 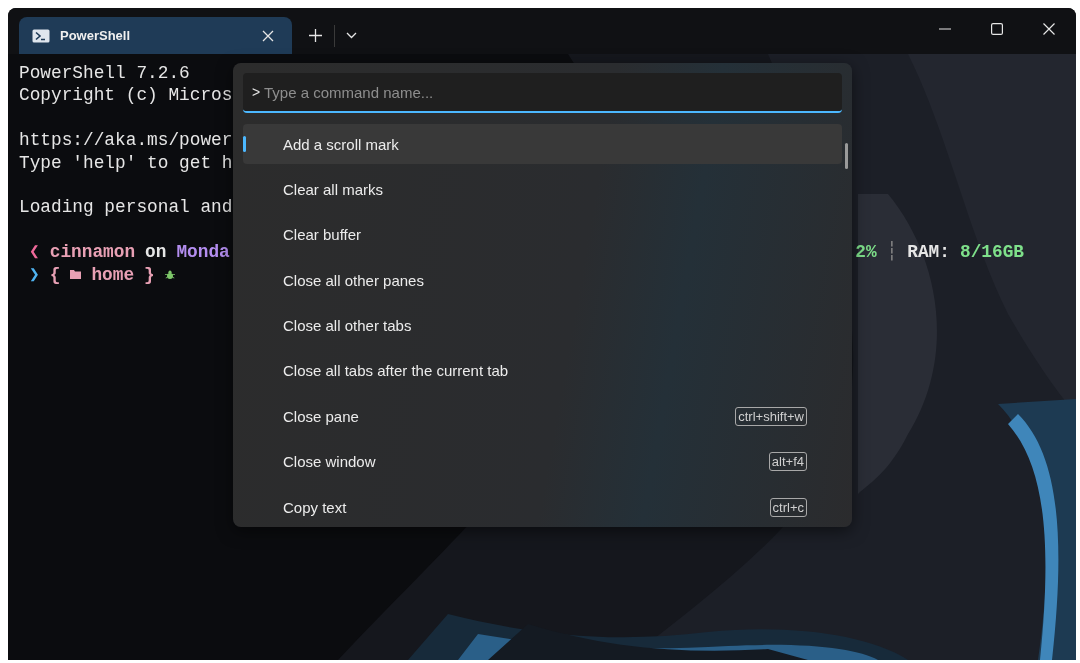 I want to click on command-item: Close pane ctrl+shift+w, so click(x=542, y=416).